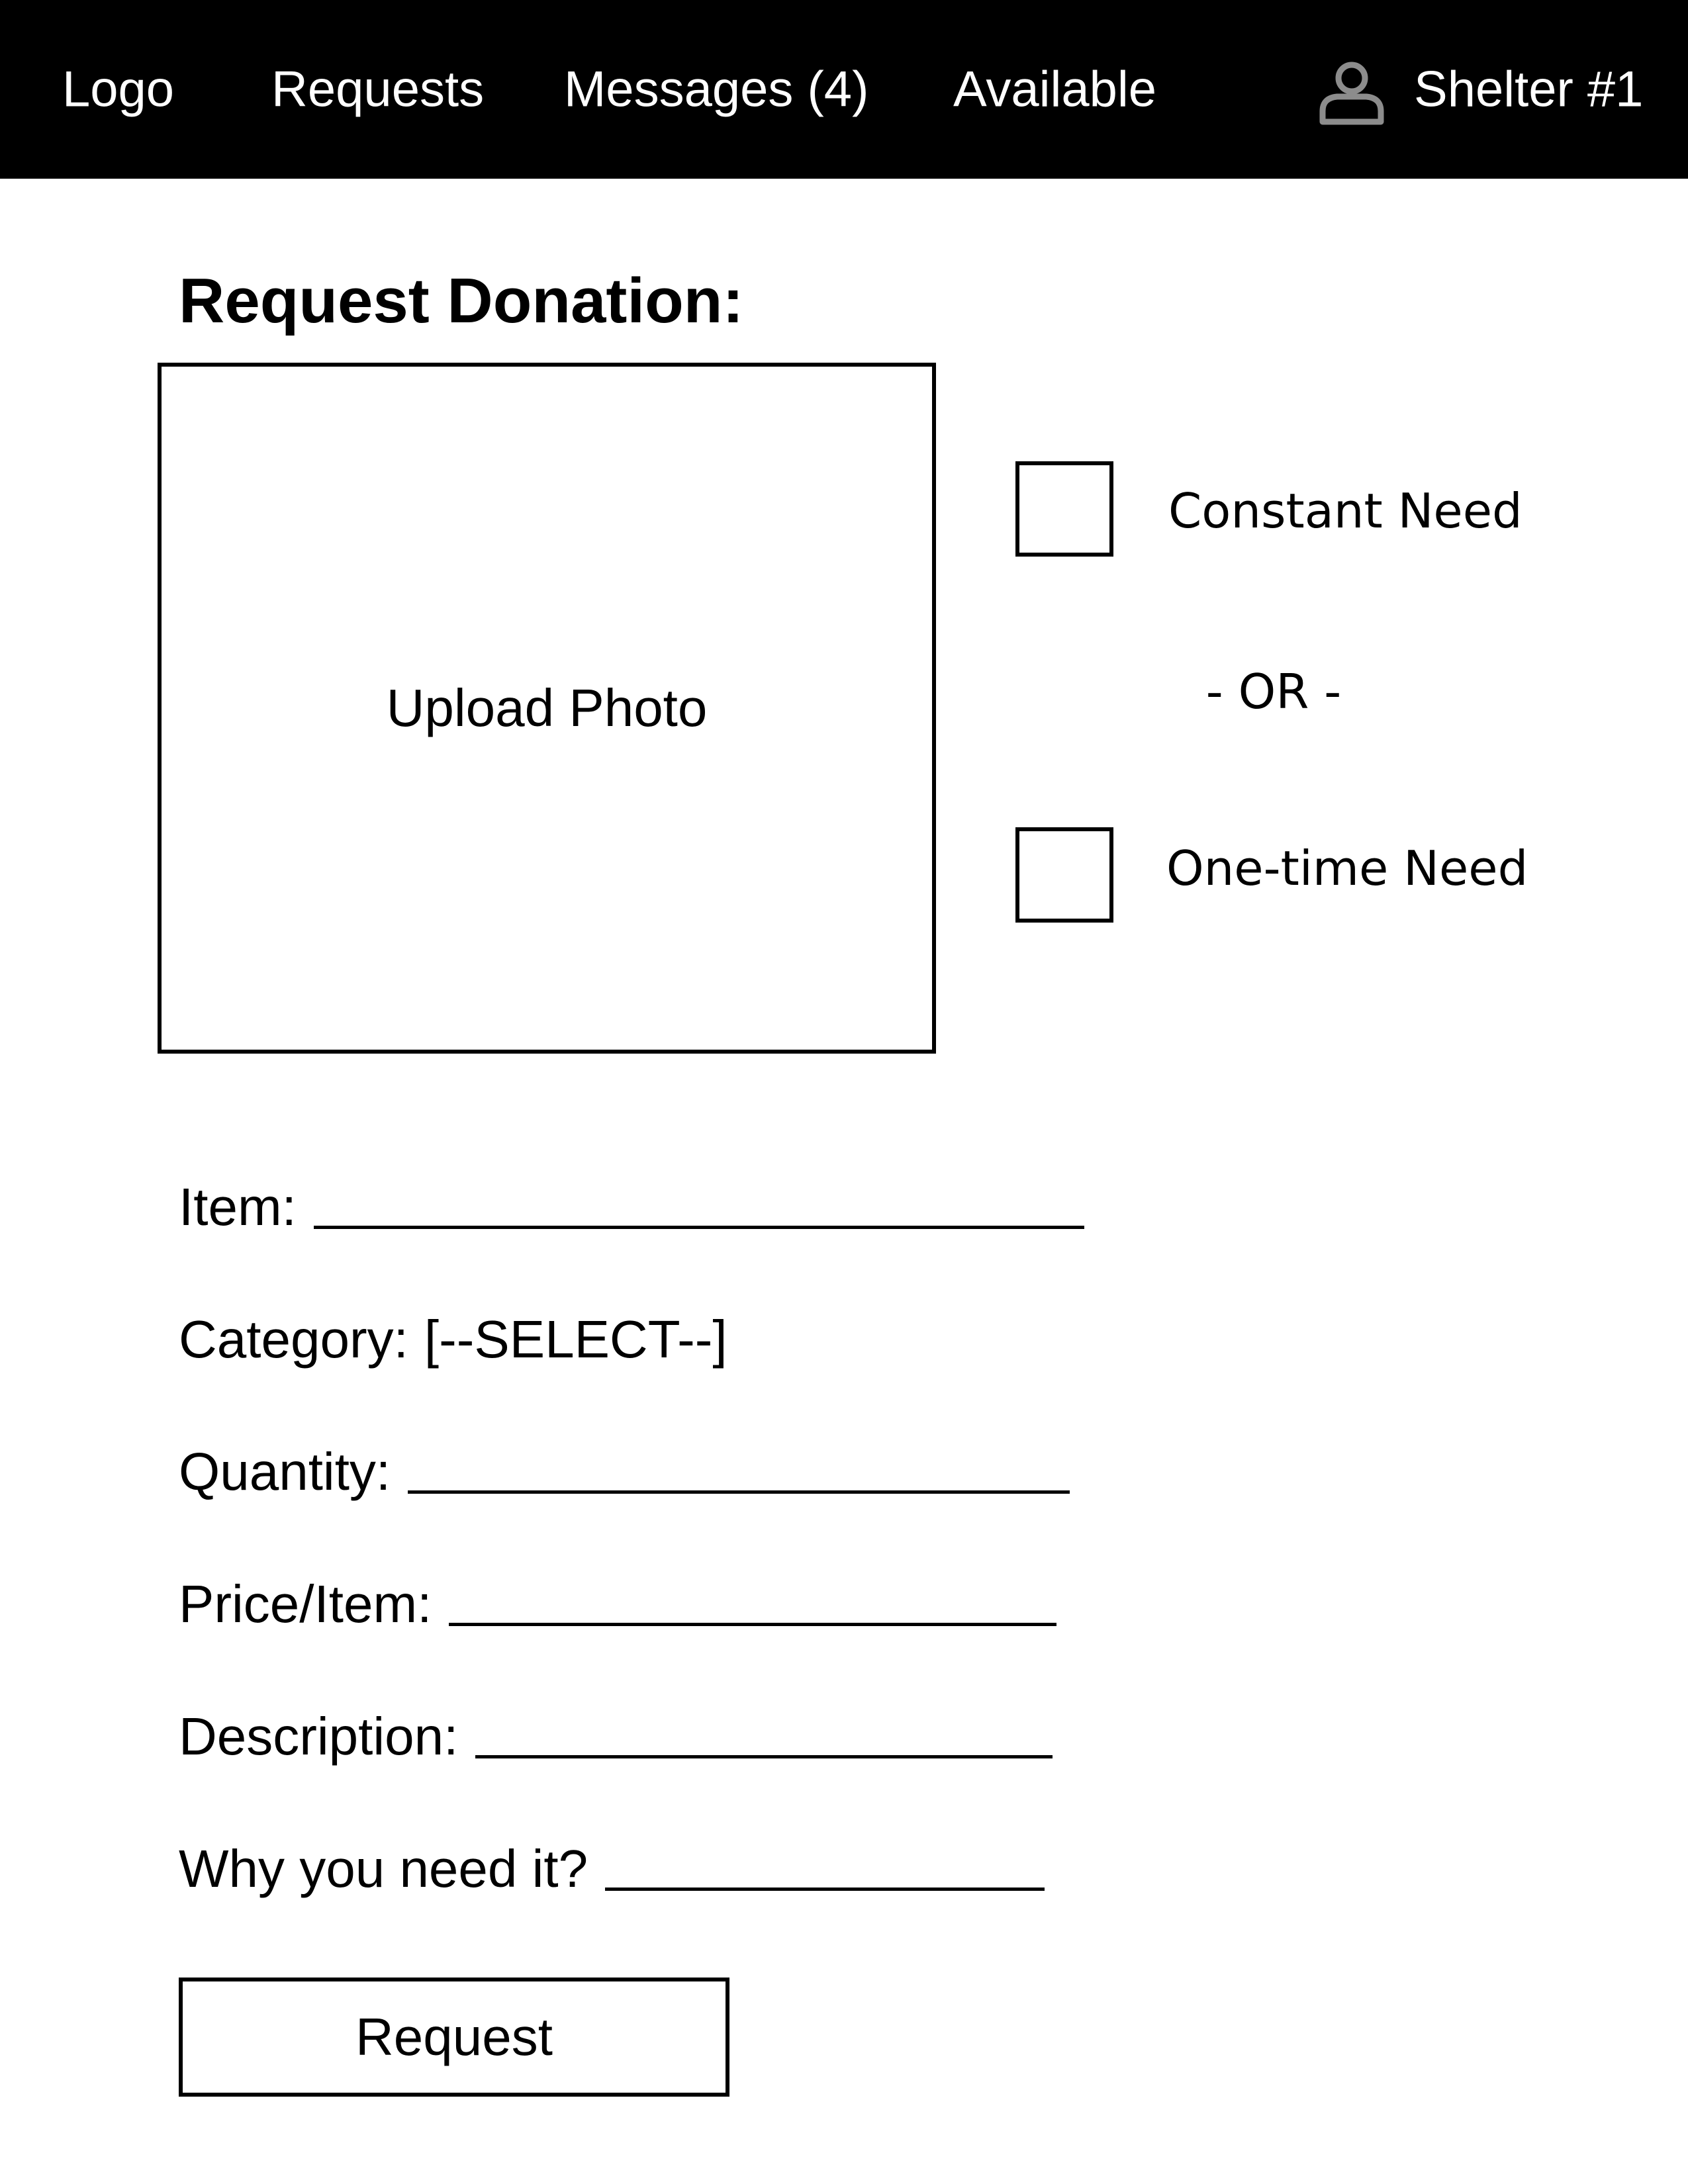  Describe the element at coordinates (383, 1868) in the screenshot. I see `why-label: Why you need it?` at that location.